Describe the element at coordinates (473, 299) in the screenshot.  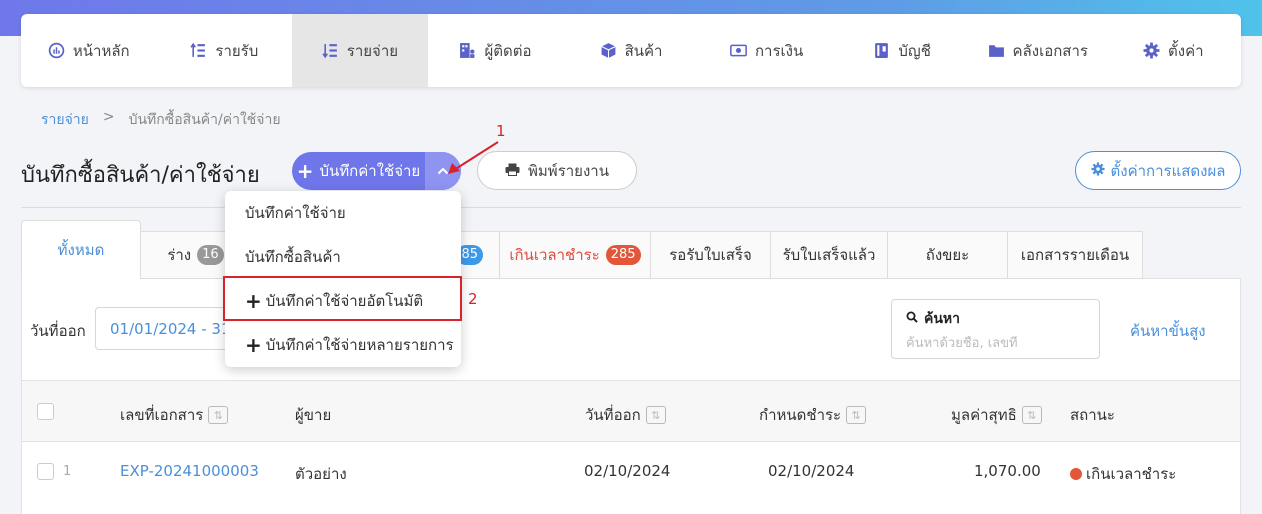
I see `annotation-step-2: 2` at that location.